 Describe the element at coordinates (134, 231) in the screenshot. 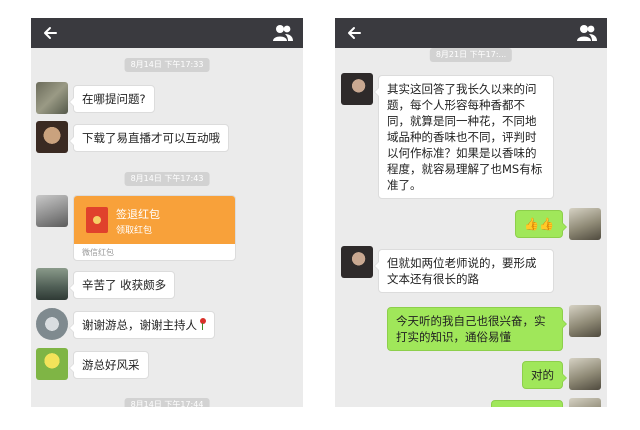

I see `red-packet-subtitle: 领取红包` at that location.